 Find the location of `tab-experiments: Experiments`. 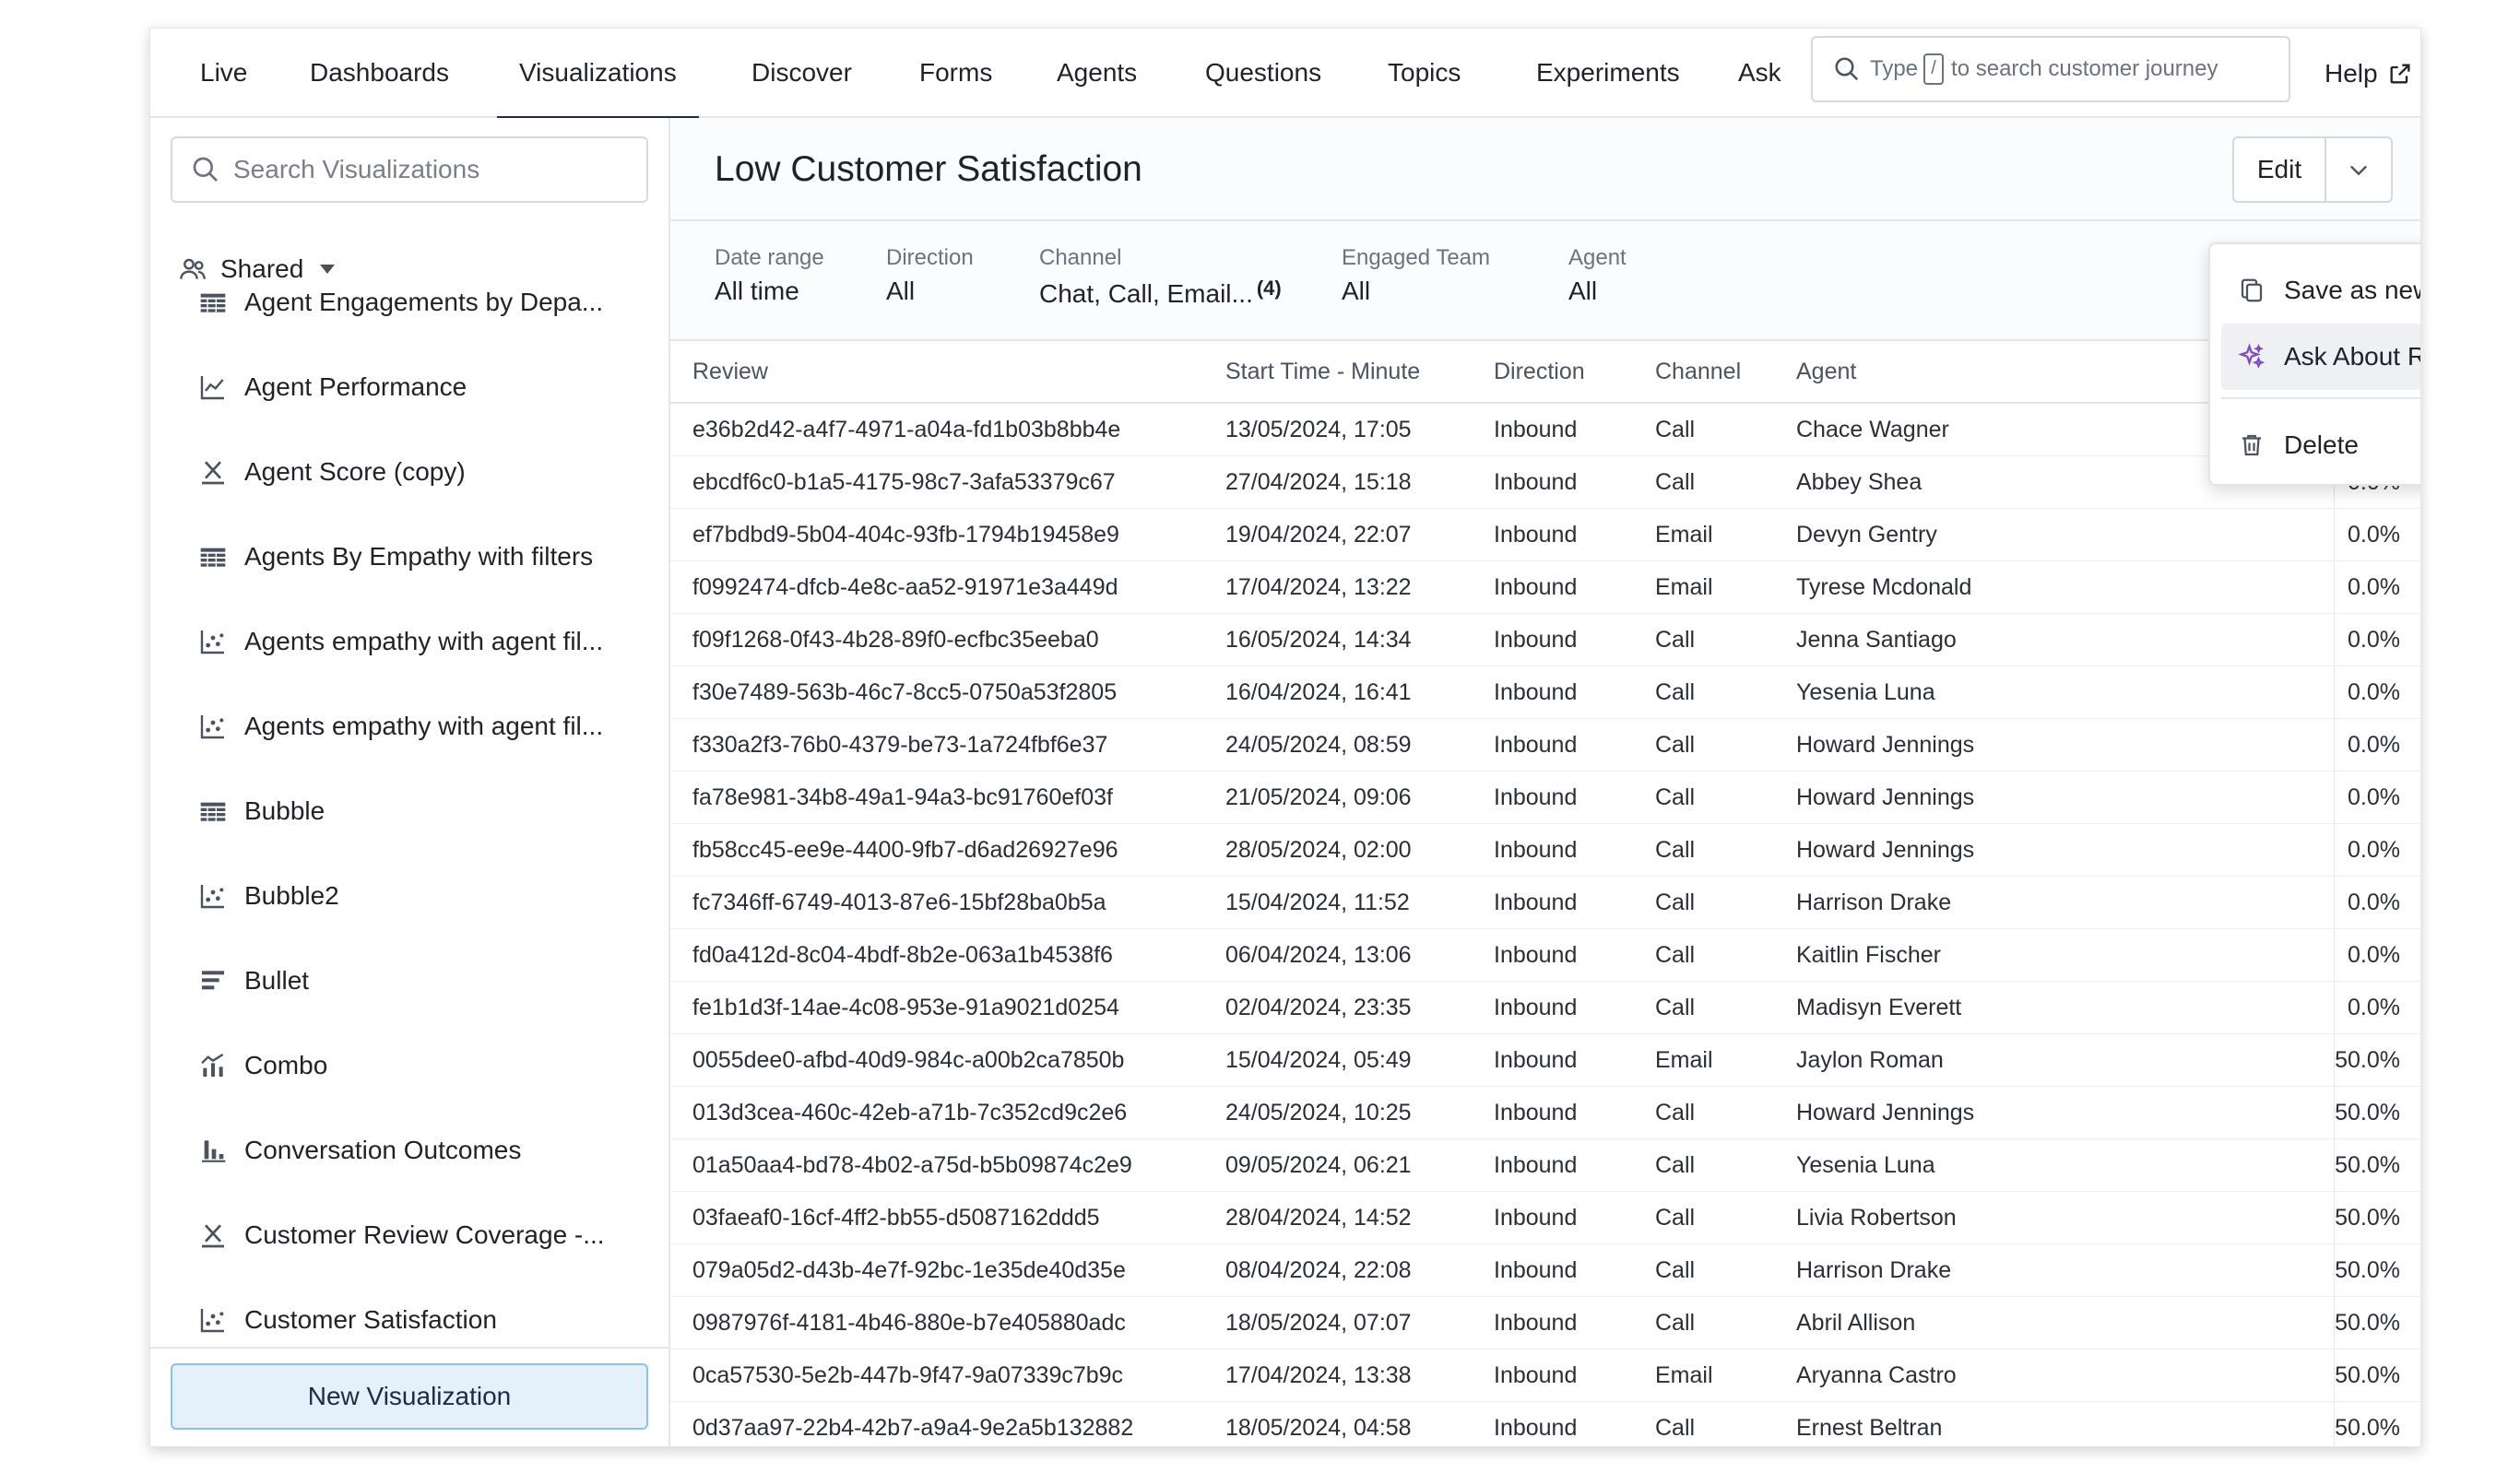

tab-experiments: Experiments is located at coordinates (1608, 73).